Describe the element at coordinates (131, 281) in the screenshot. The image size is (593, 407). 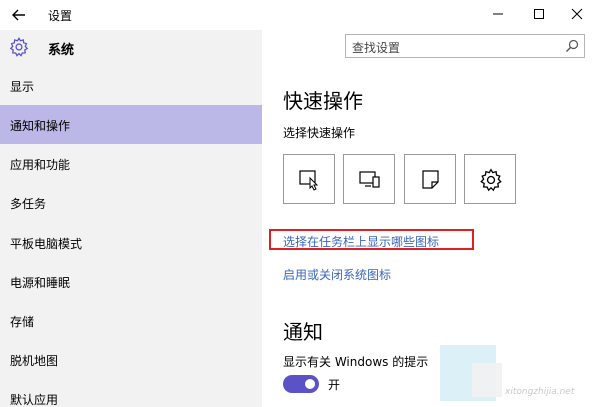
I see `sidebar-item-power-sleep: 电源和睡眠` at that location.